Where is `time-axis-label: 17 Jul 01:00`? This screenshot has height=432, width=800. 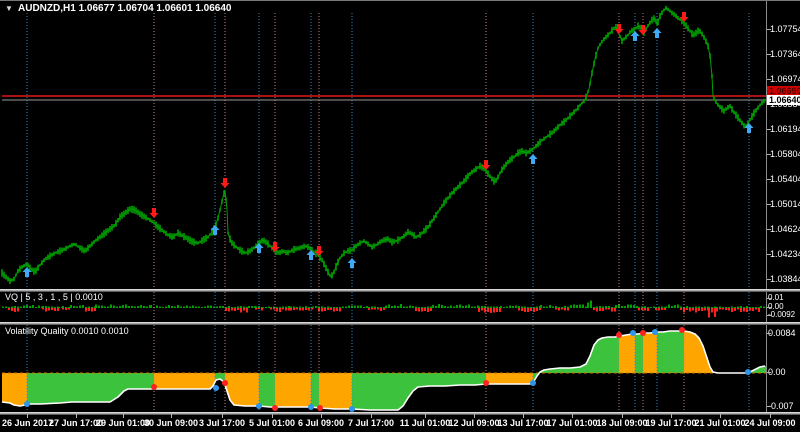
time-axis-label: 17 Jul 01:00 is located at coordinates (572, 423).